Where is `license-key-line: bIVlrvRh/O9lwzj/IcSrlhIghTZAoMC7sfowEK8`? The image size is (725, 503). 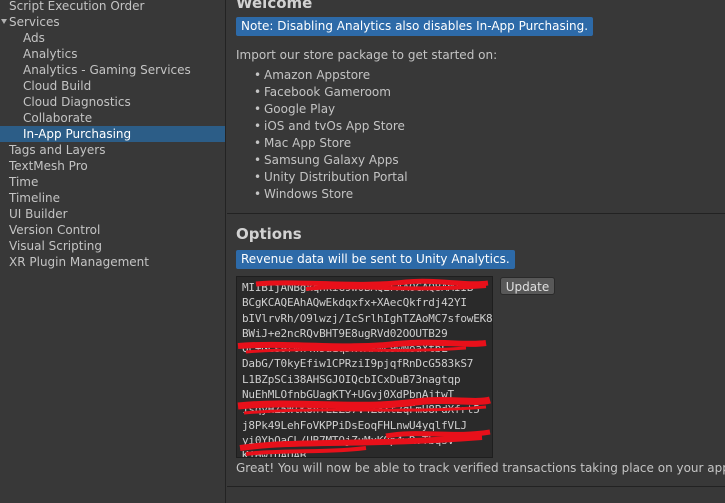 license-key-line: bIVlrvRh/O9lwzj/IcSrlhIghTZAoMC7sfowEK8 is located at coordinates (367, 318).